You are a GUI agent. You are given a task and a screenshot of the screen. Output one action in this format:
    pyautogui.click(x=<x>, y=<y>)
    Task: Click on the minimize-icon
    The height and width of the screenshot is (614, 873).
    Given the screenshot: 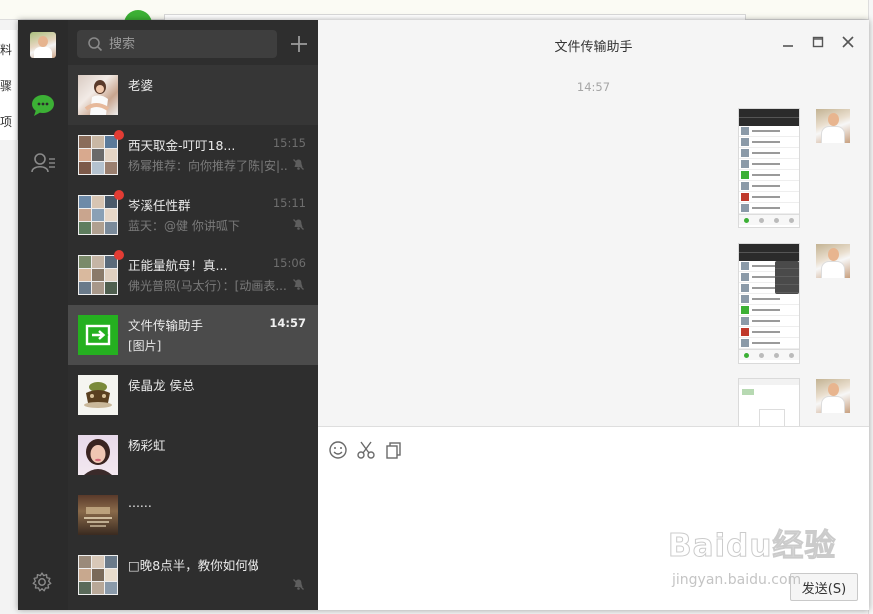 What is the action you would take?
    pyautogui.click(x=788, y=42)
    